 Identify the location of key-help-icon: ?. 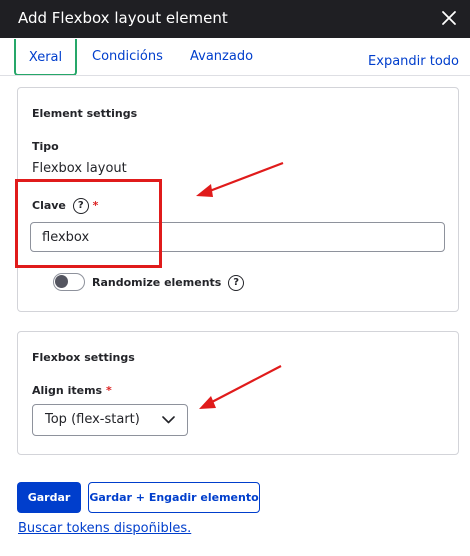
(80, 206).